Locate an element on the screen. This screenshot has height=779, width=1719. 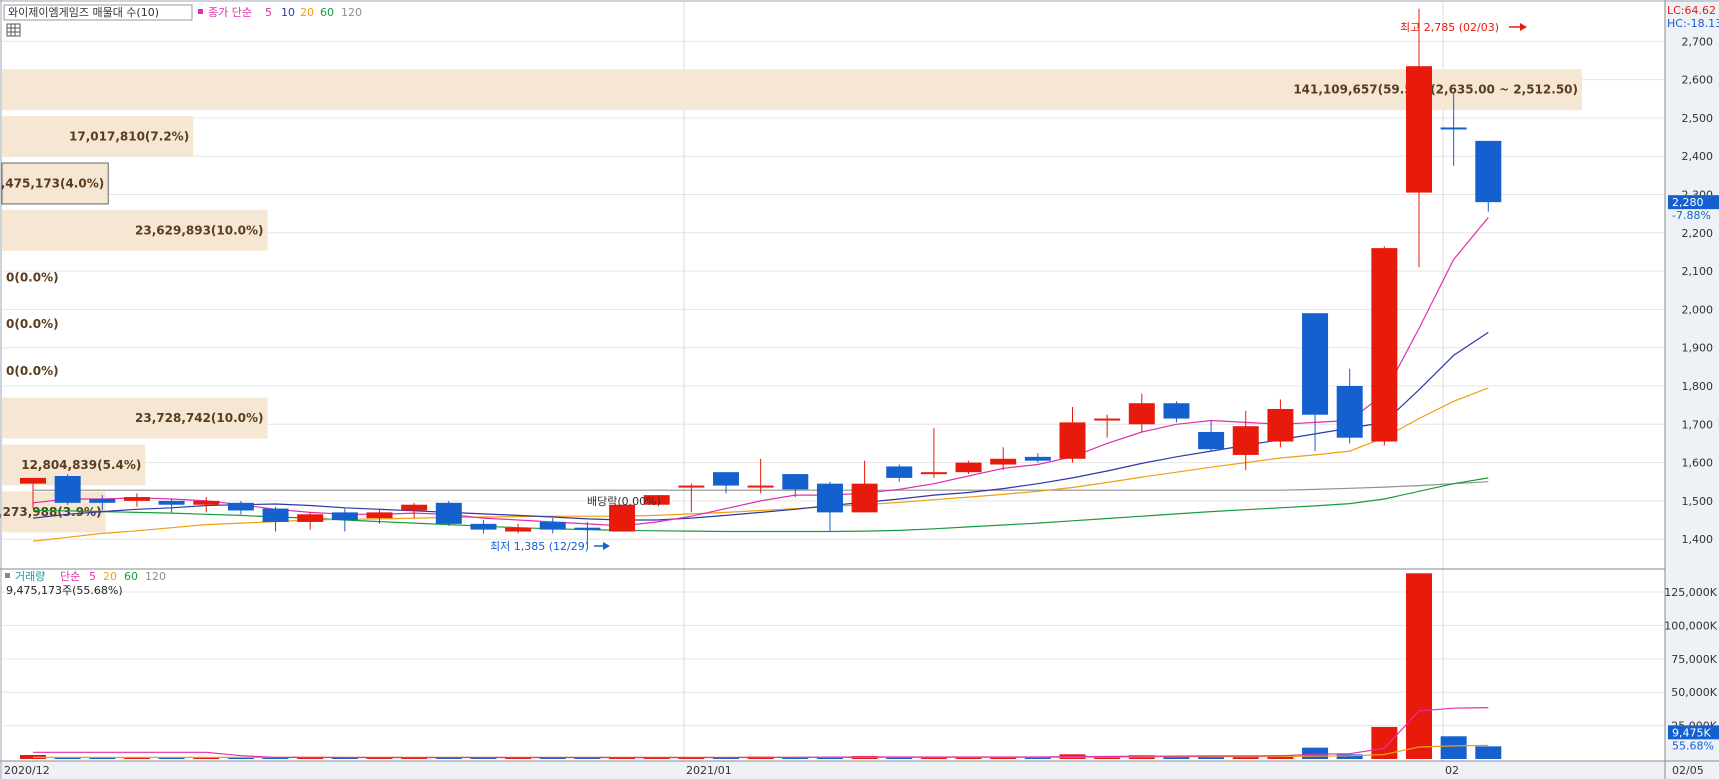
price-tick-label: 1,400 is located at coordinates (1698, 539).